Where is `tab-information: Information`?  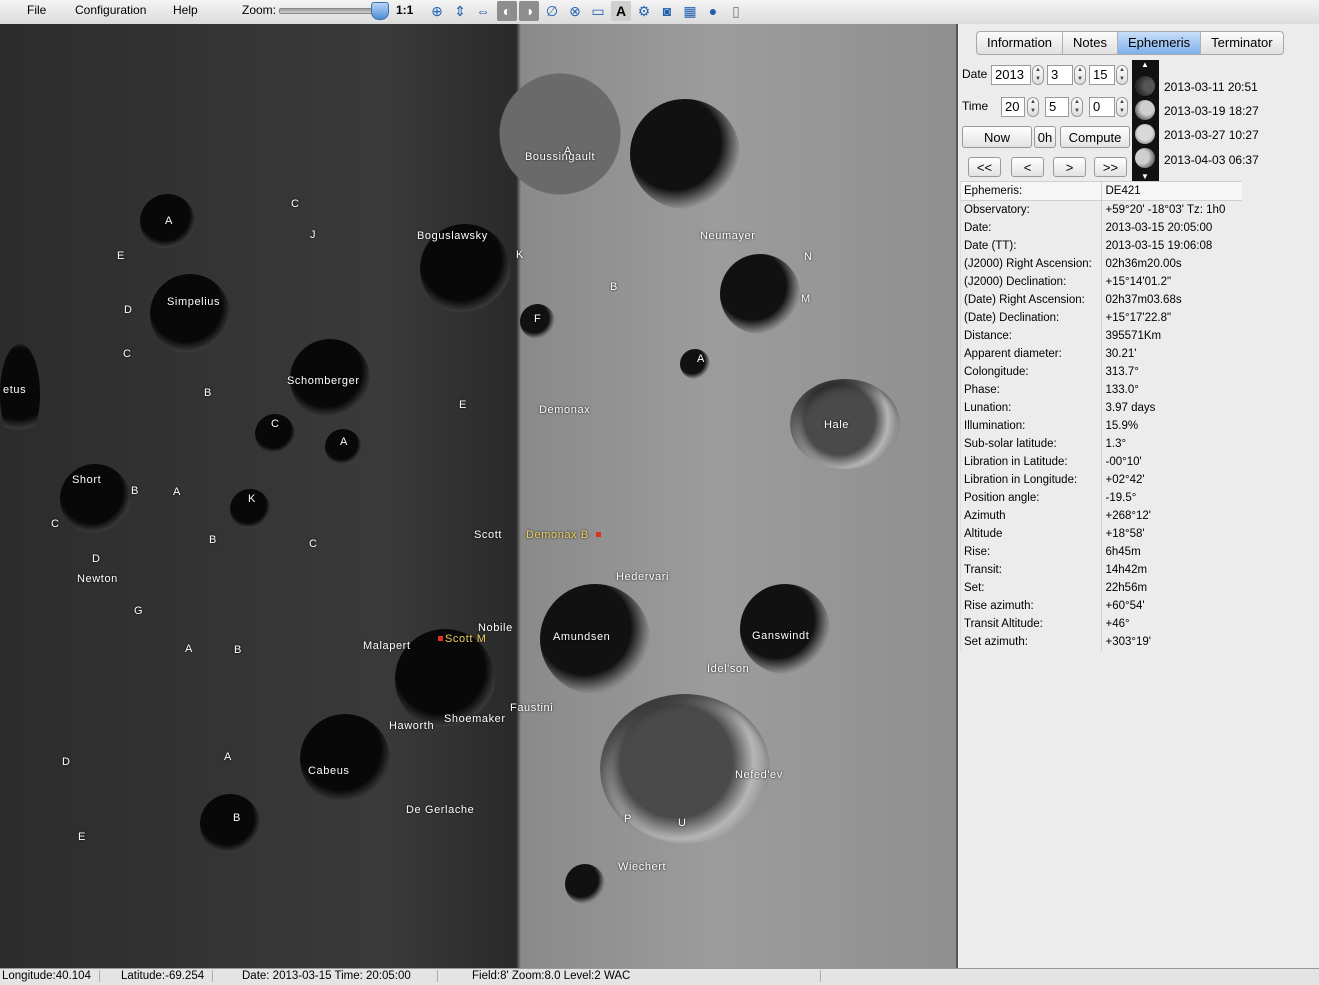
tab-information: Information is located at coordinates (1020, 43).